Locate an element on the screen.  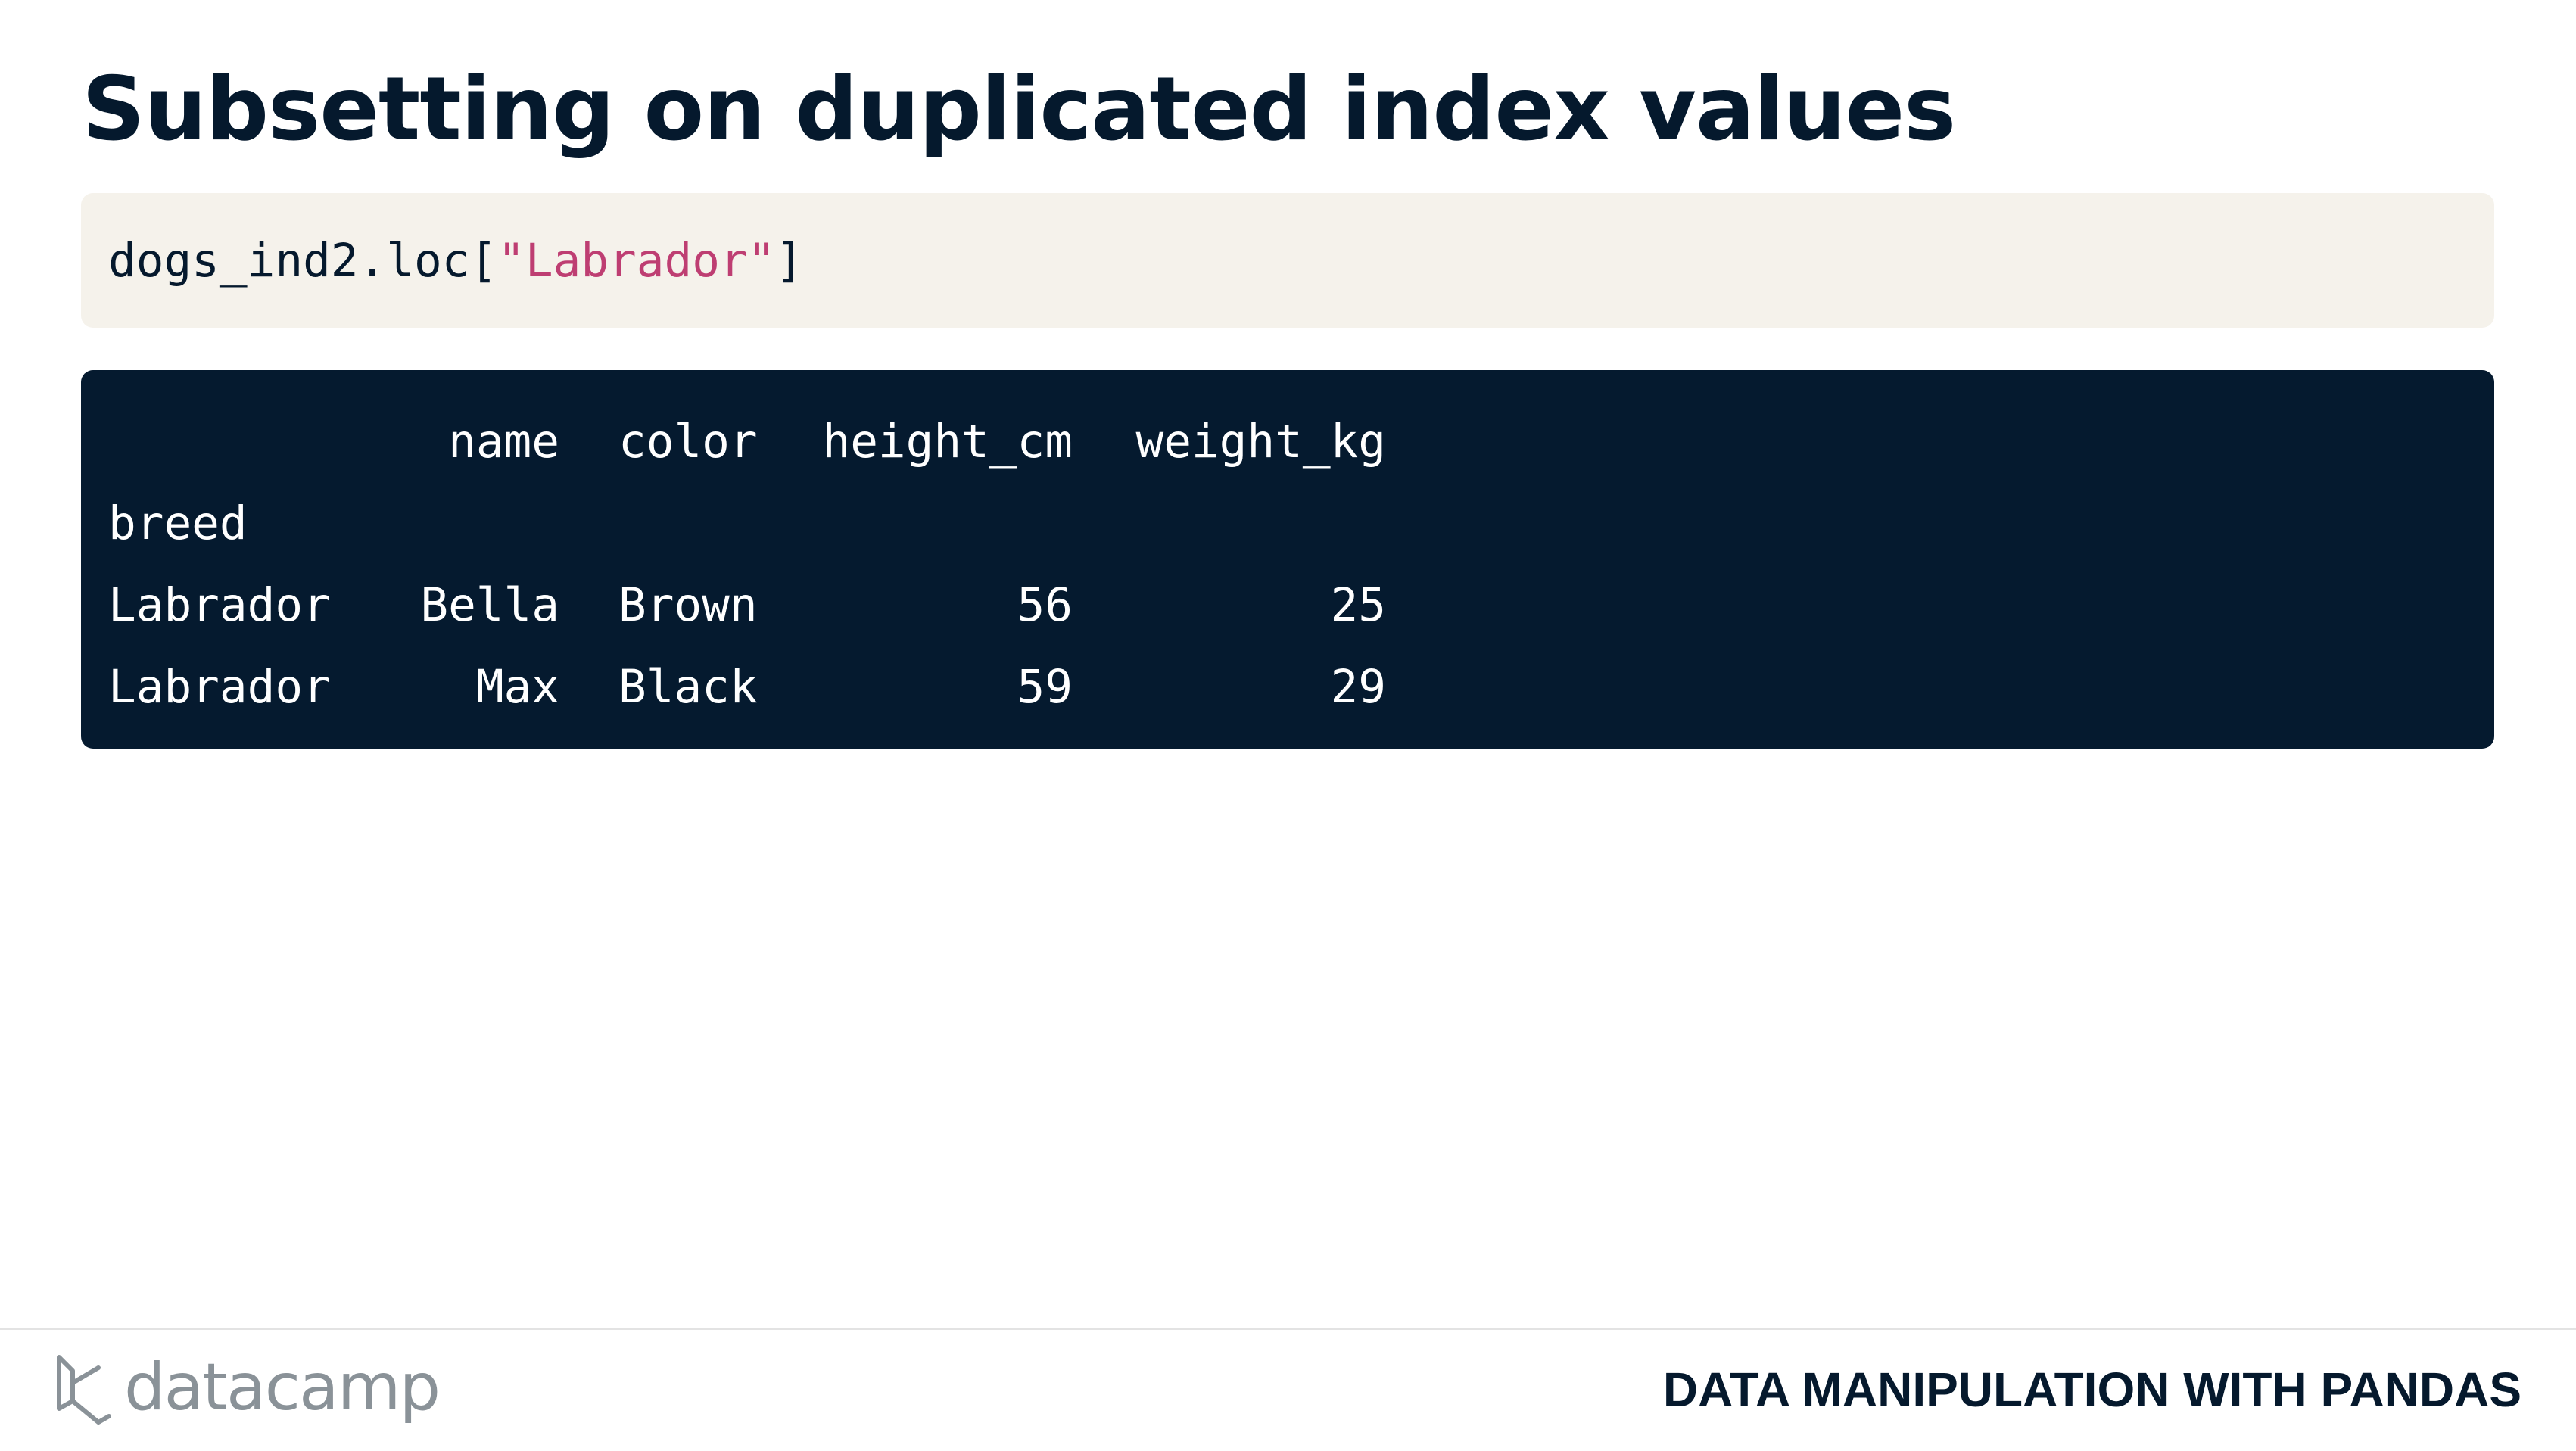
footer-divider is located at coordinates (1288, 1329).